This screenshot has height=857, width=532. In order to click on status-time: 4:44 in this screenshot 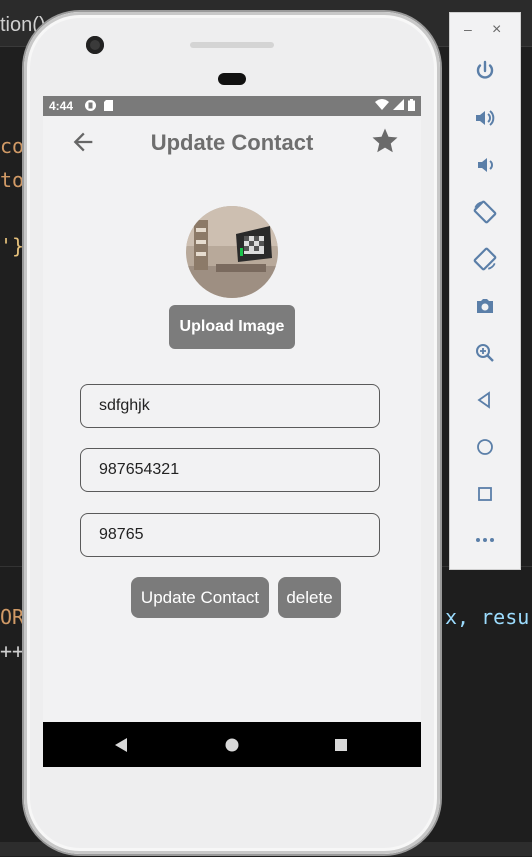, I will do `click(61, 106)`.